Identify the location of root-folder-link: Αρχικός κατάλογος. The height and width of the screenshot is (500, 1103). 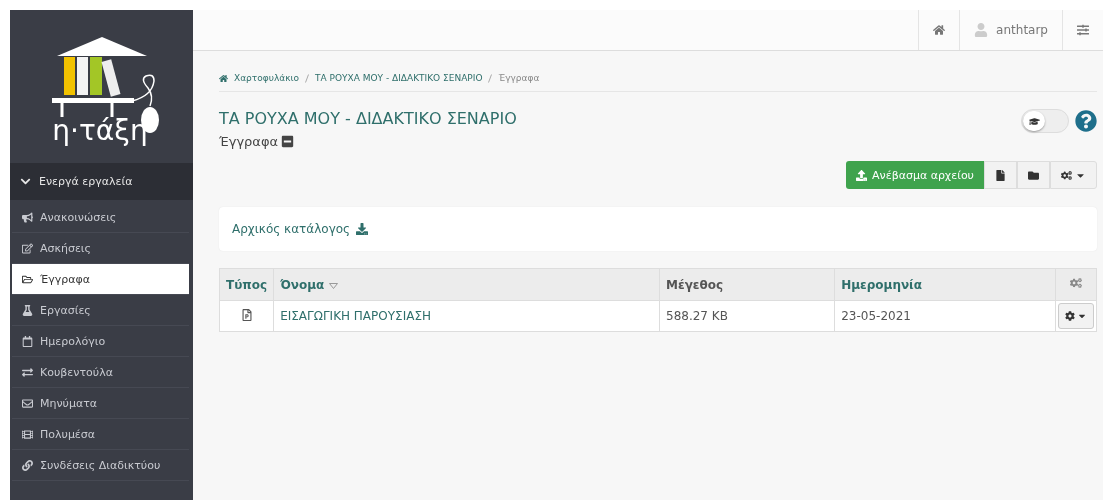
(300, 229).